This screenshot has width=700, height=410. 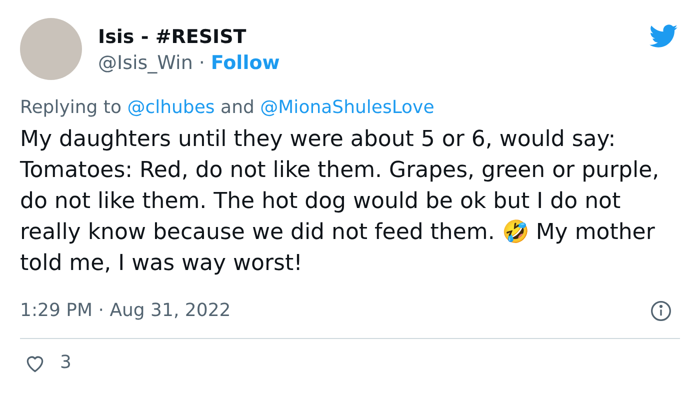 I want to click on timestamp: 1:29 PM · Aug 31, 2022, so click(x=125, y=311).